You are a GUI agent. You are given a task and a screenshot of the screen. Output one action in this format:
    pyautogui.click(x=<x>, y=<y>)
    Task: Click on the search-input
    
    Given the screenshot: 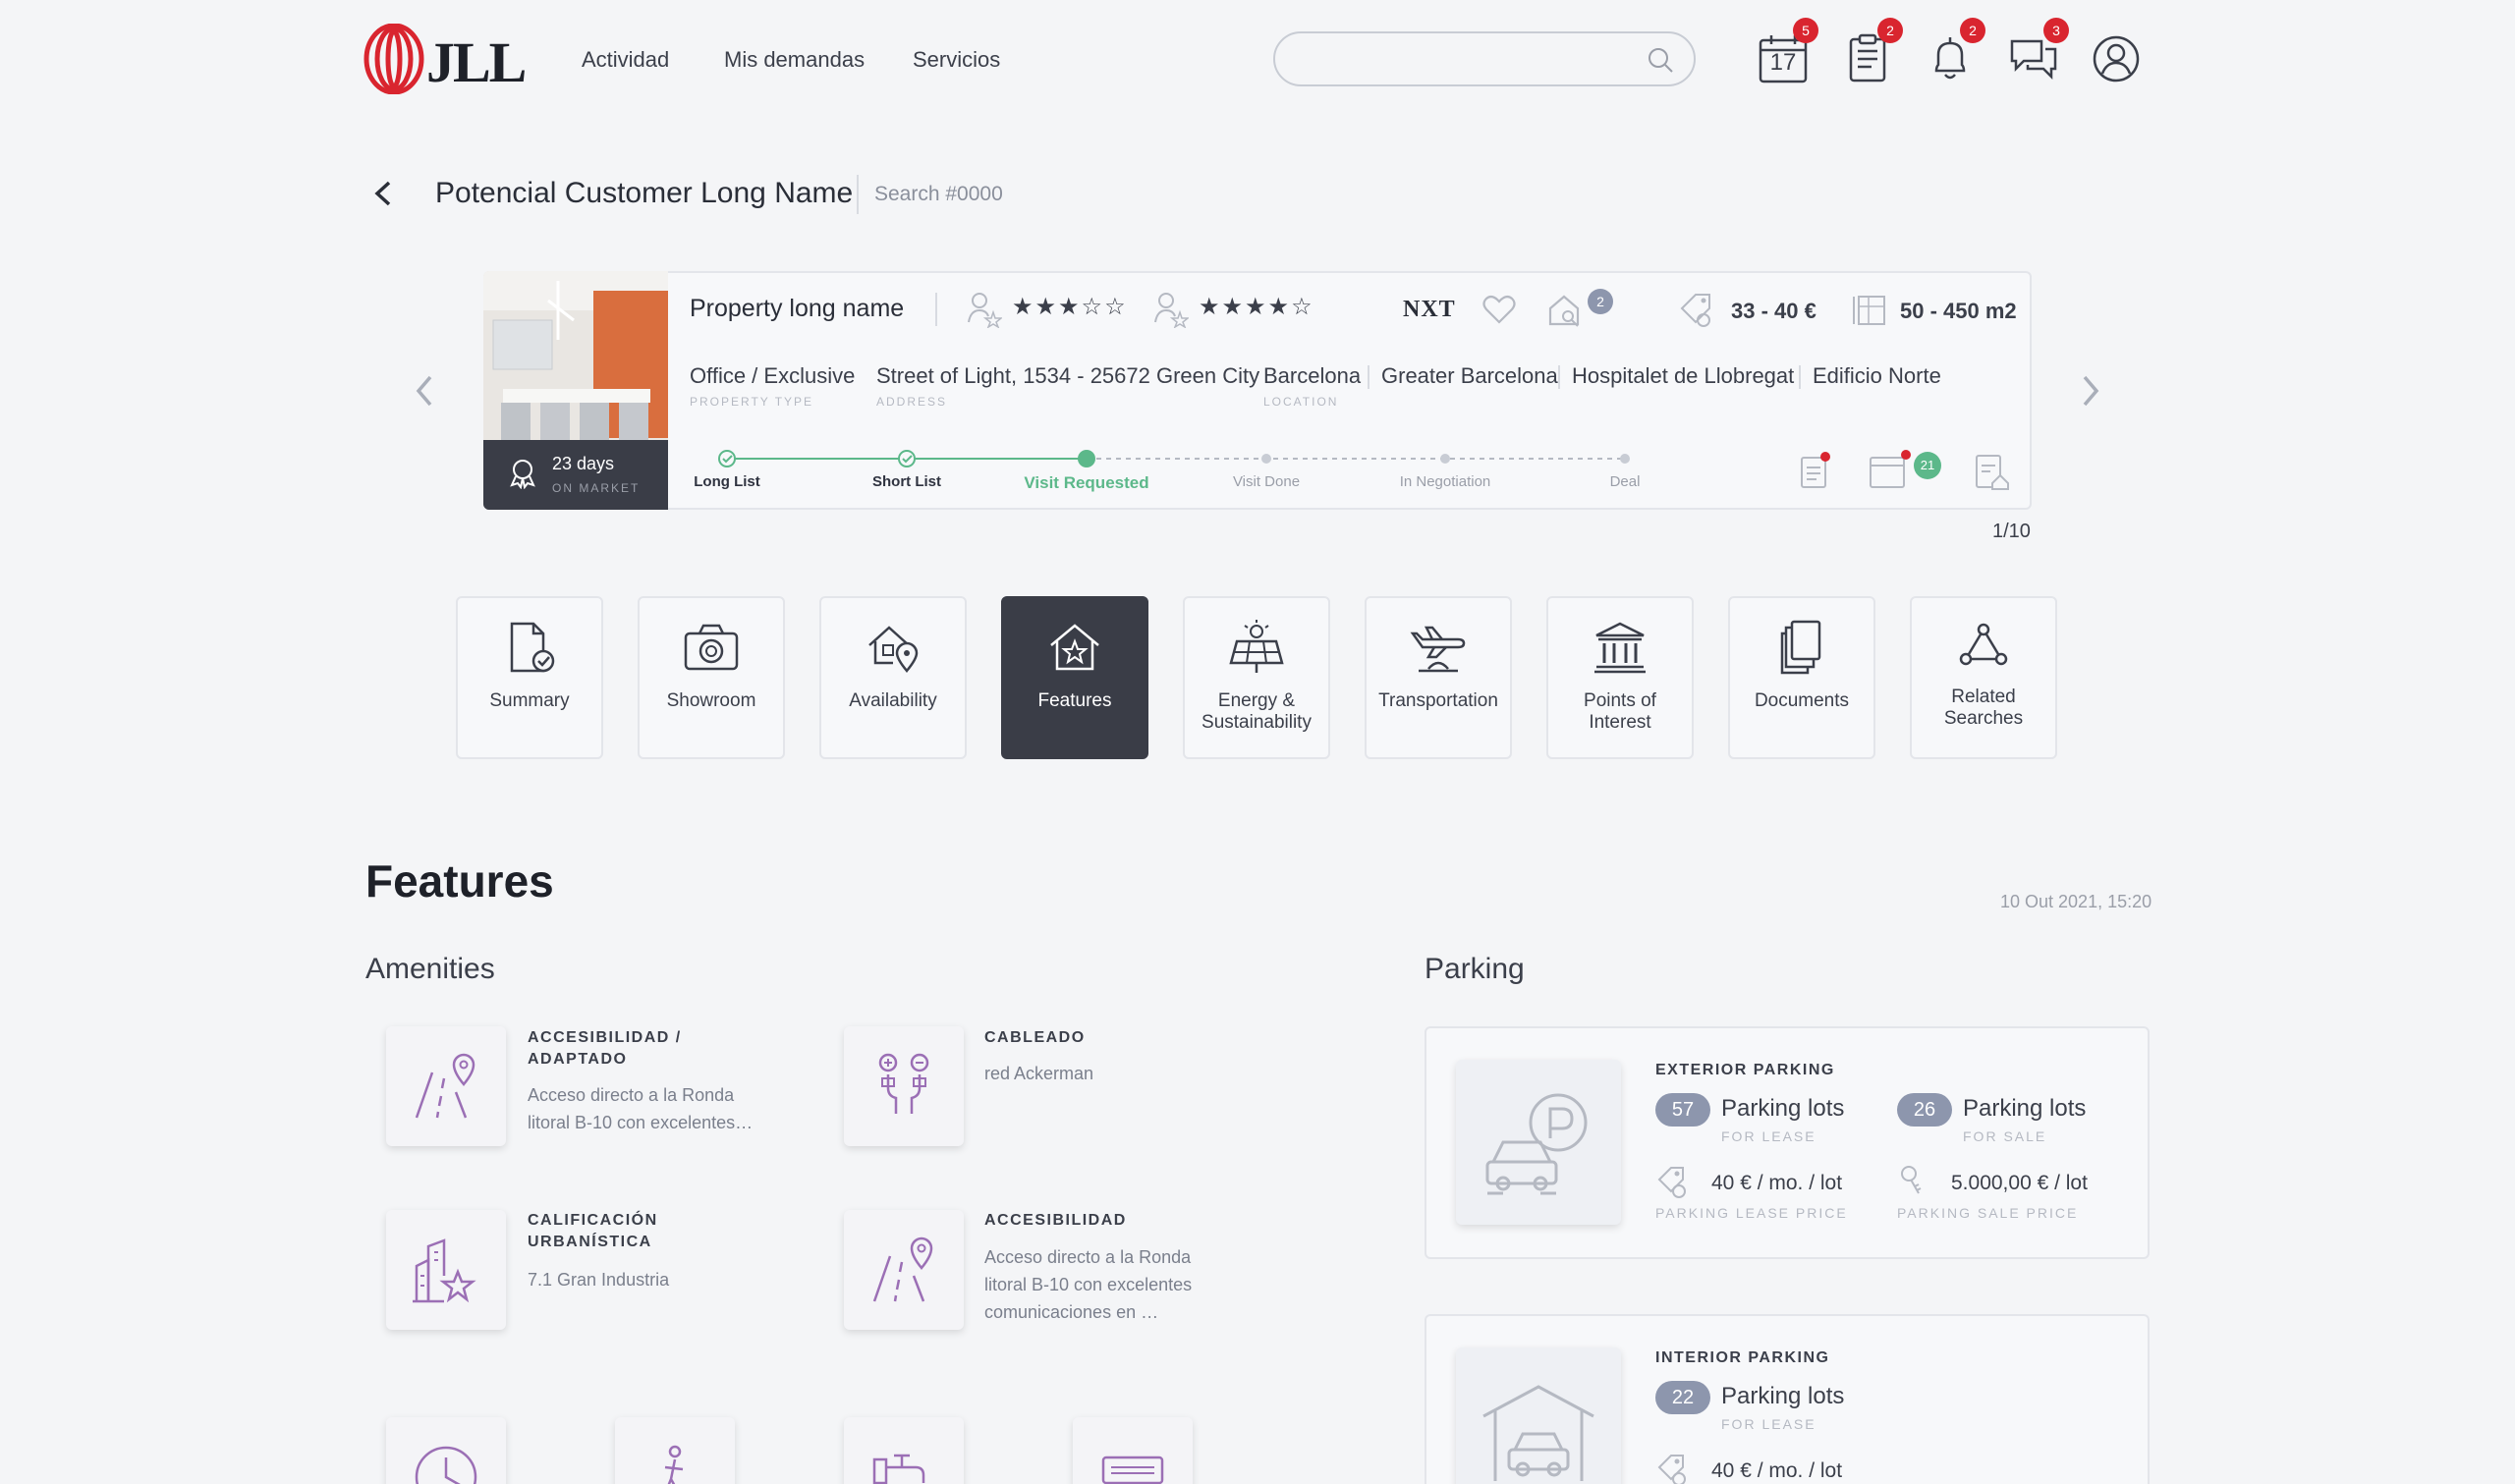 What is the action you would take?
    pyautogui.click(x=1466, y=59)
    